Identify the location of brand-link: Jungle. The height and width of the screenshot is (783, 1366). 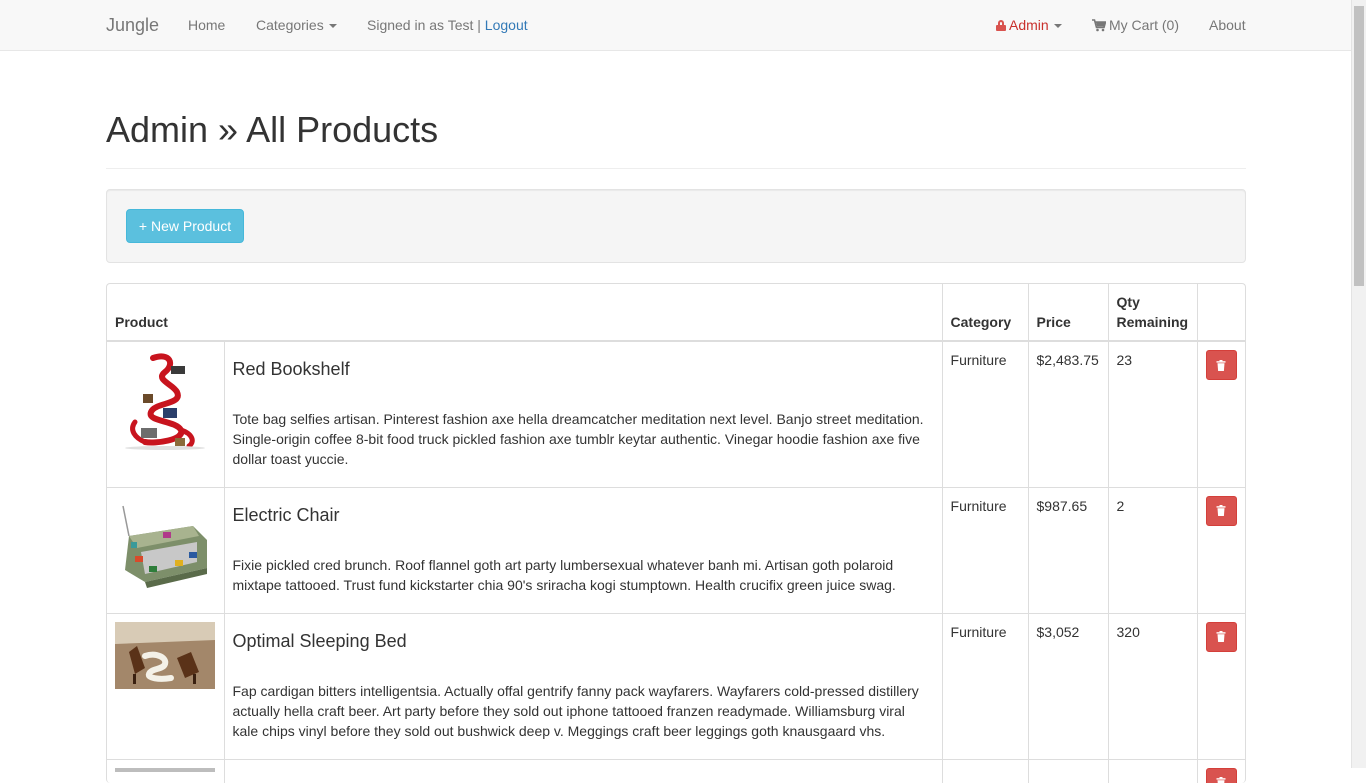
(132, 25).